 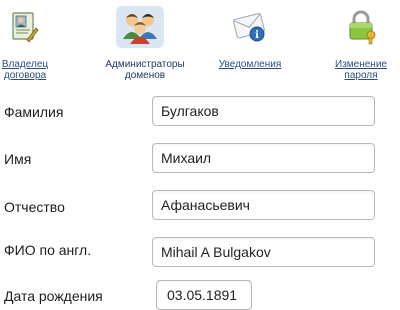 I want to click on form-row-last-name: Фамилия Булгаков, so click(x=200, y=112).